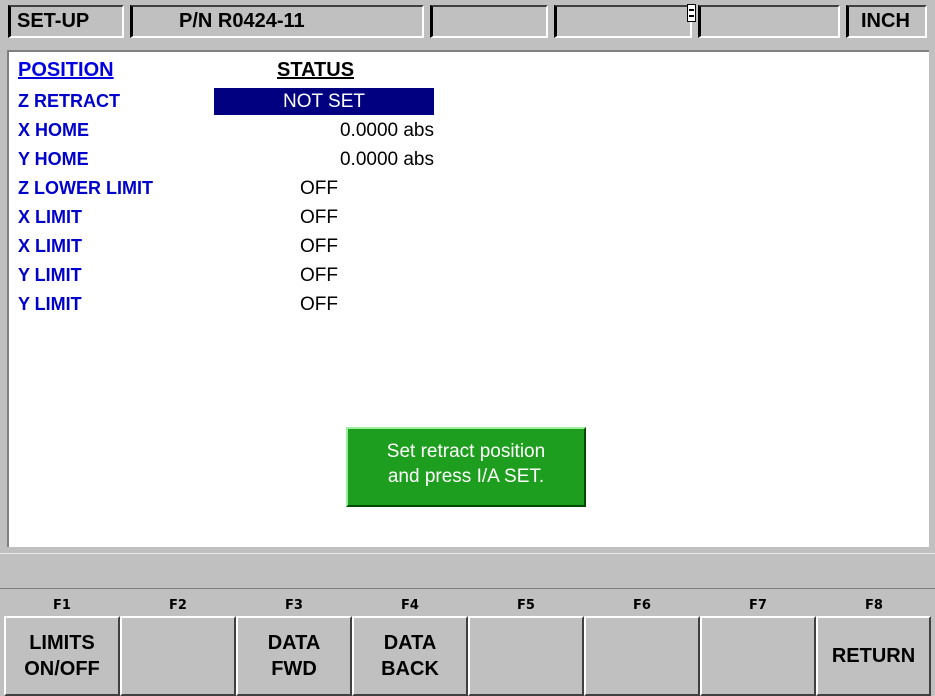  Describe the element at coordinates (294, 656) in the screenshot. I see `data-fwd-button: DATA FWD` at that location.